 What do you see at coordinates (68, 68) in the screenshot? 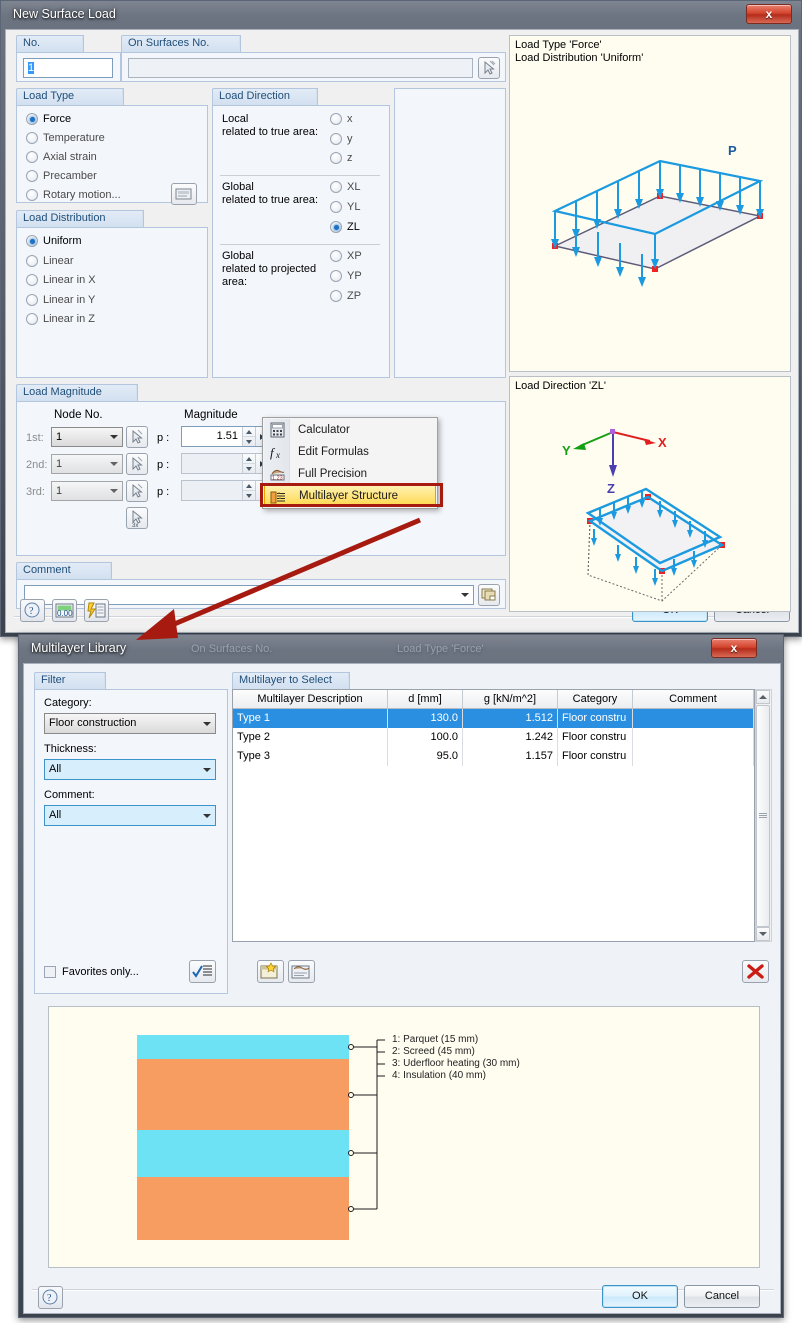
I see `load-no-input: 1` at bounding box center [68, 68].